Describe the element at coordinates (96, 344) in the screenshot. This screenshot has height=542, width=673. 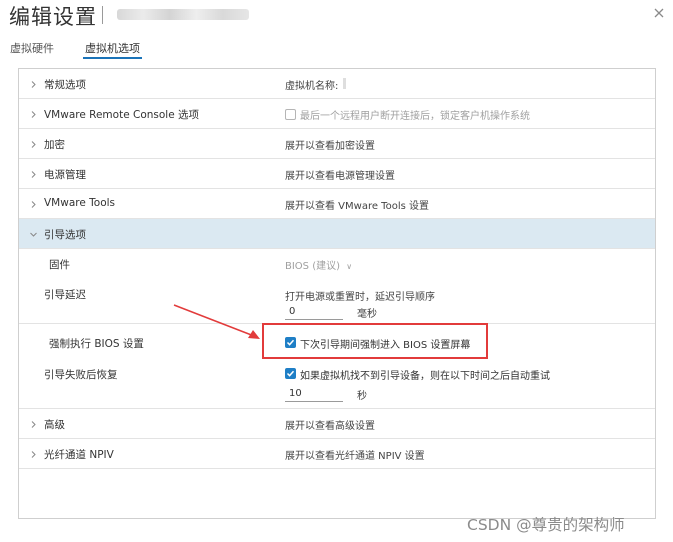
I see `row-label: 强制执行 BIOS 设置` at that location.